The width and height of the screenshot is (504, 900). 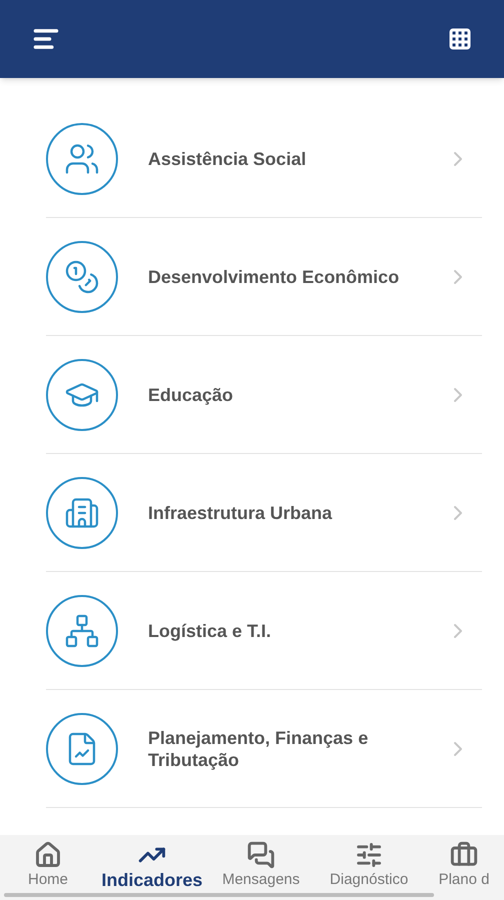 I want to click on nav-tab: Plano d, so click(x=464, y=867).